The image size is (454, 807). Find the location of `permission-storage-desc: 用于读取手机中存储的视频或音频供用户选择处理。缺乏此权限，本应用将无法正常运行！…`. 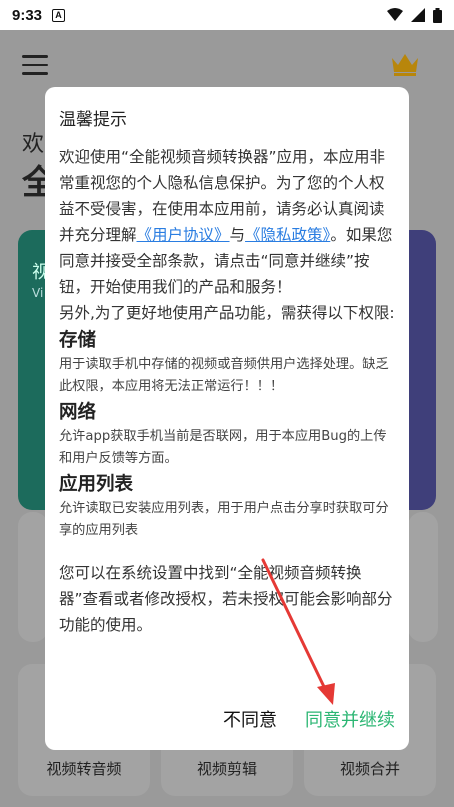

permission-storage-desc: 用于读取手机中存储的视频或音频供用户选择处理。缺乏此权限，本应用将无法正常运行！… is located at coordinates (224, 375).